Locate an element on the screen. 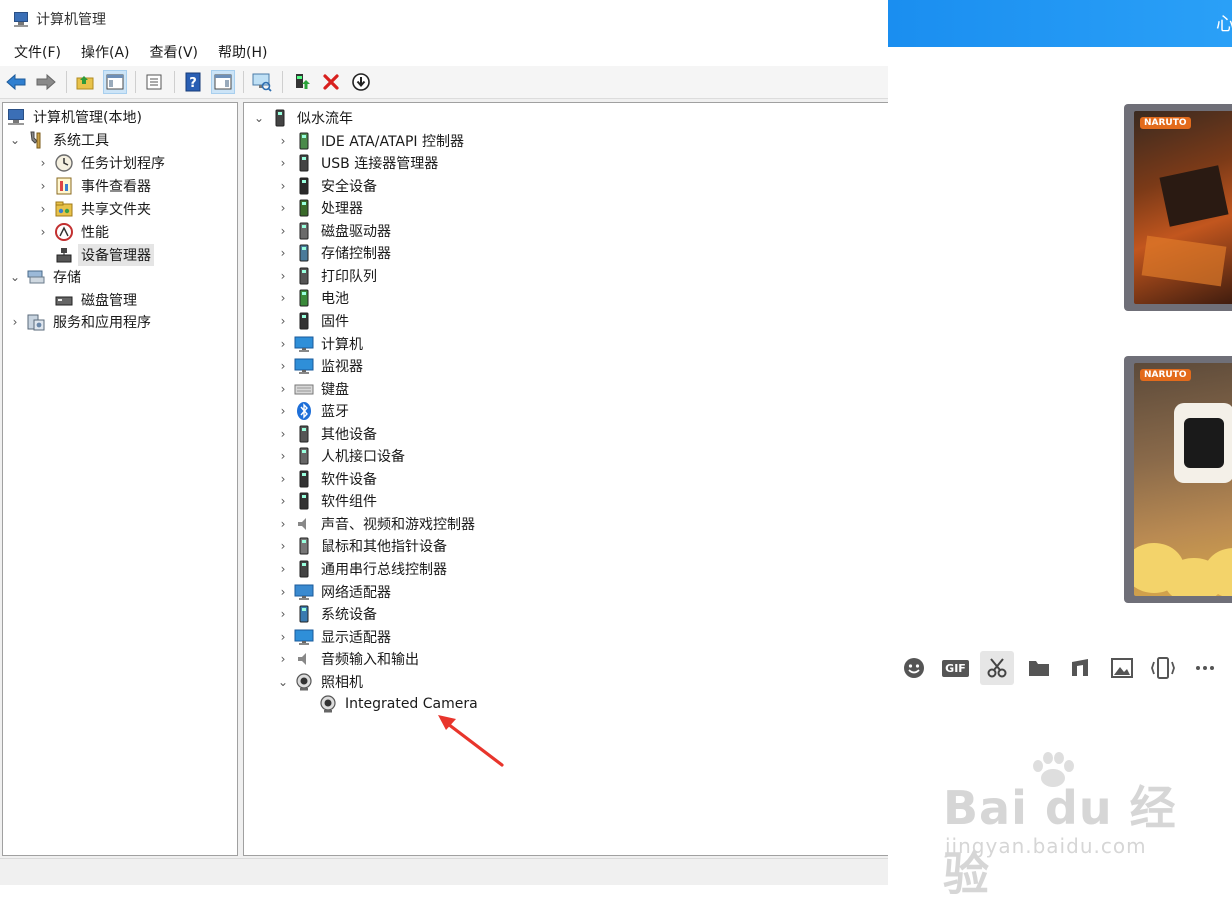  forward-arrow-icon is located at coordinates (46, 82).